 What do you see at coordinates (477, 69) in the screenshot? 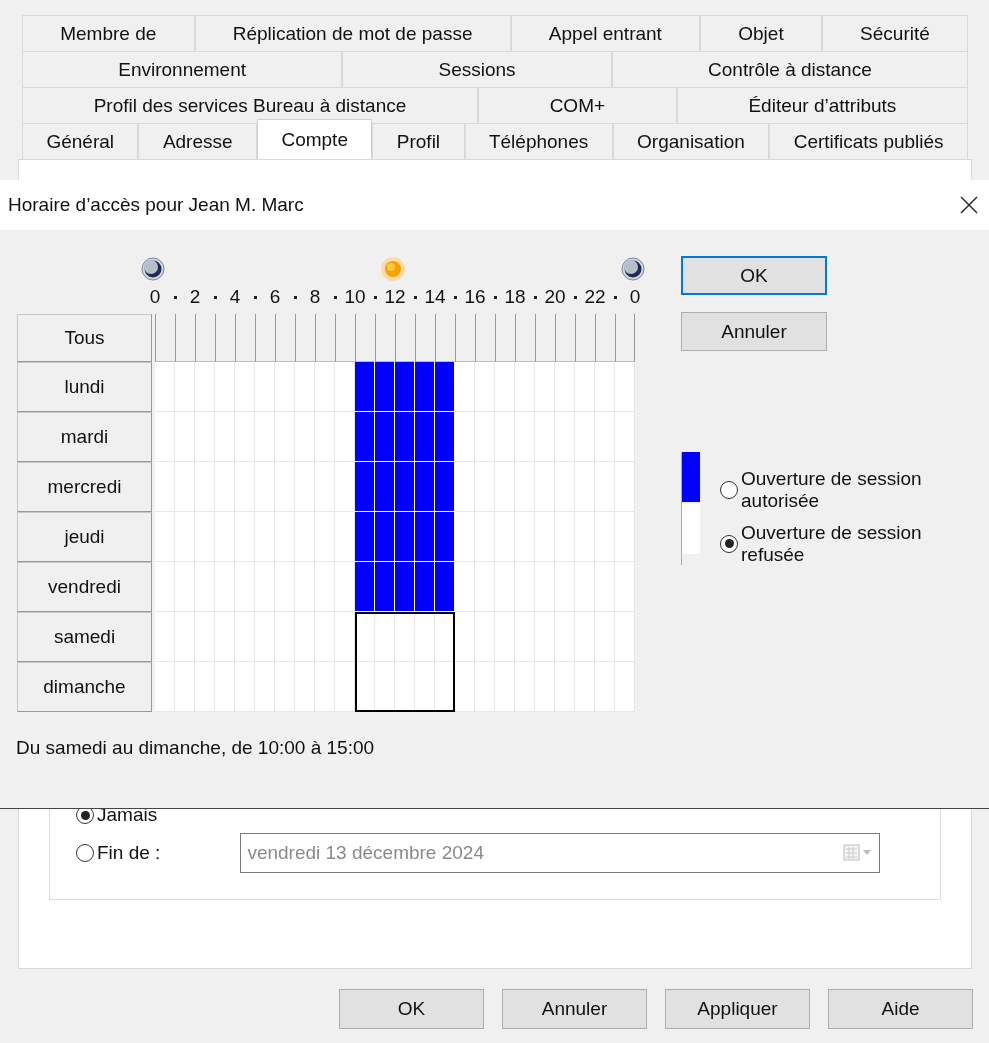
I see `tab: Sessions` at bounding box center [477, 69].